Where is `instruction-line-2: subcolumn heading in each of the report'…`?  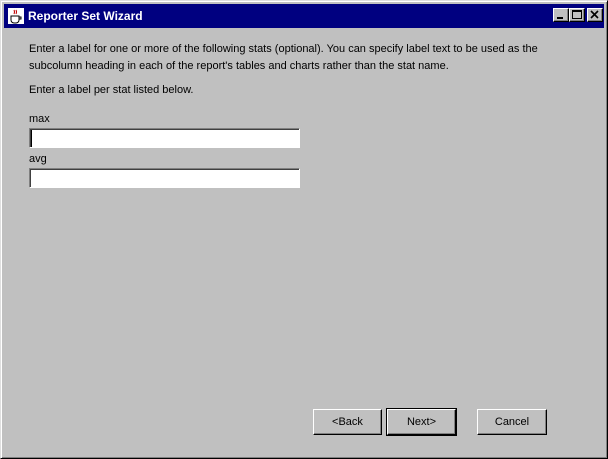 instruction-line-2: subcolumn heading in each of the report'… is located at coordinates (239, 66).